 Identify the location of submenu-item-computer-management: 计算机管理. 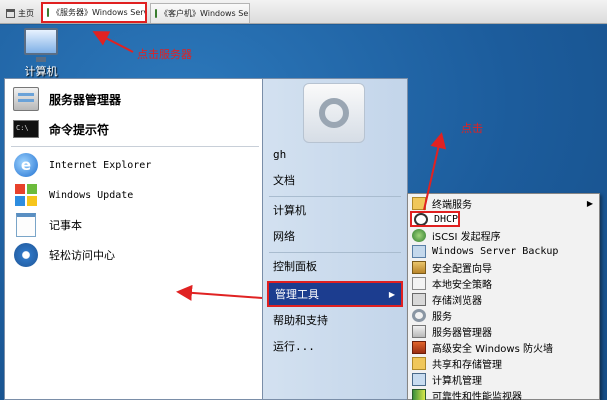
(503, 379).